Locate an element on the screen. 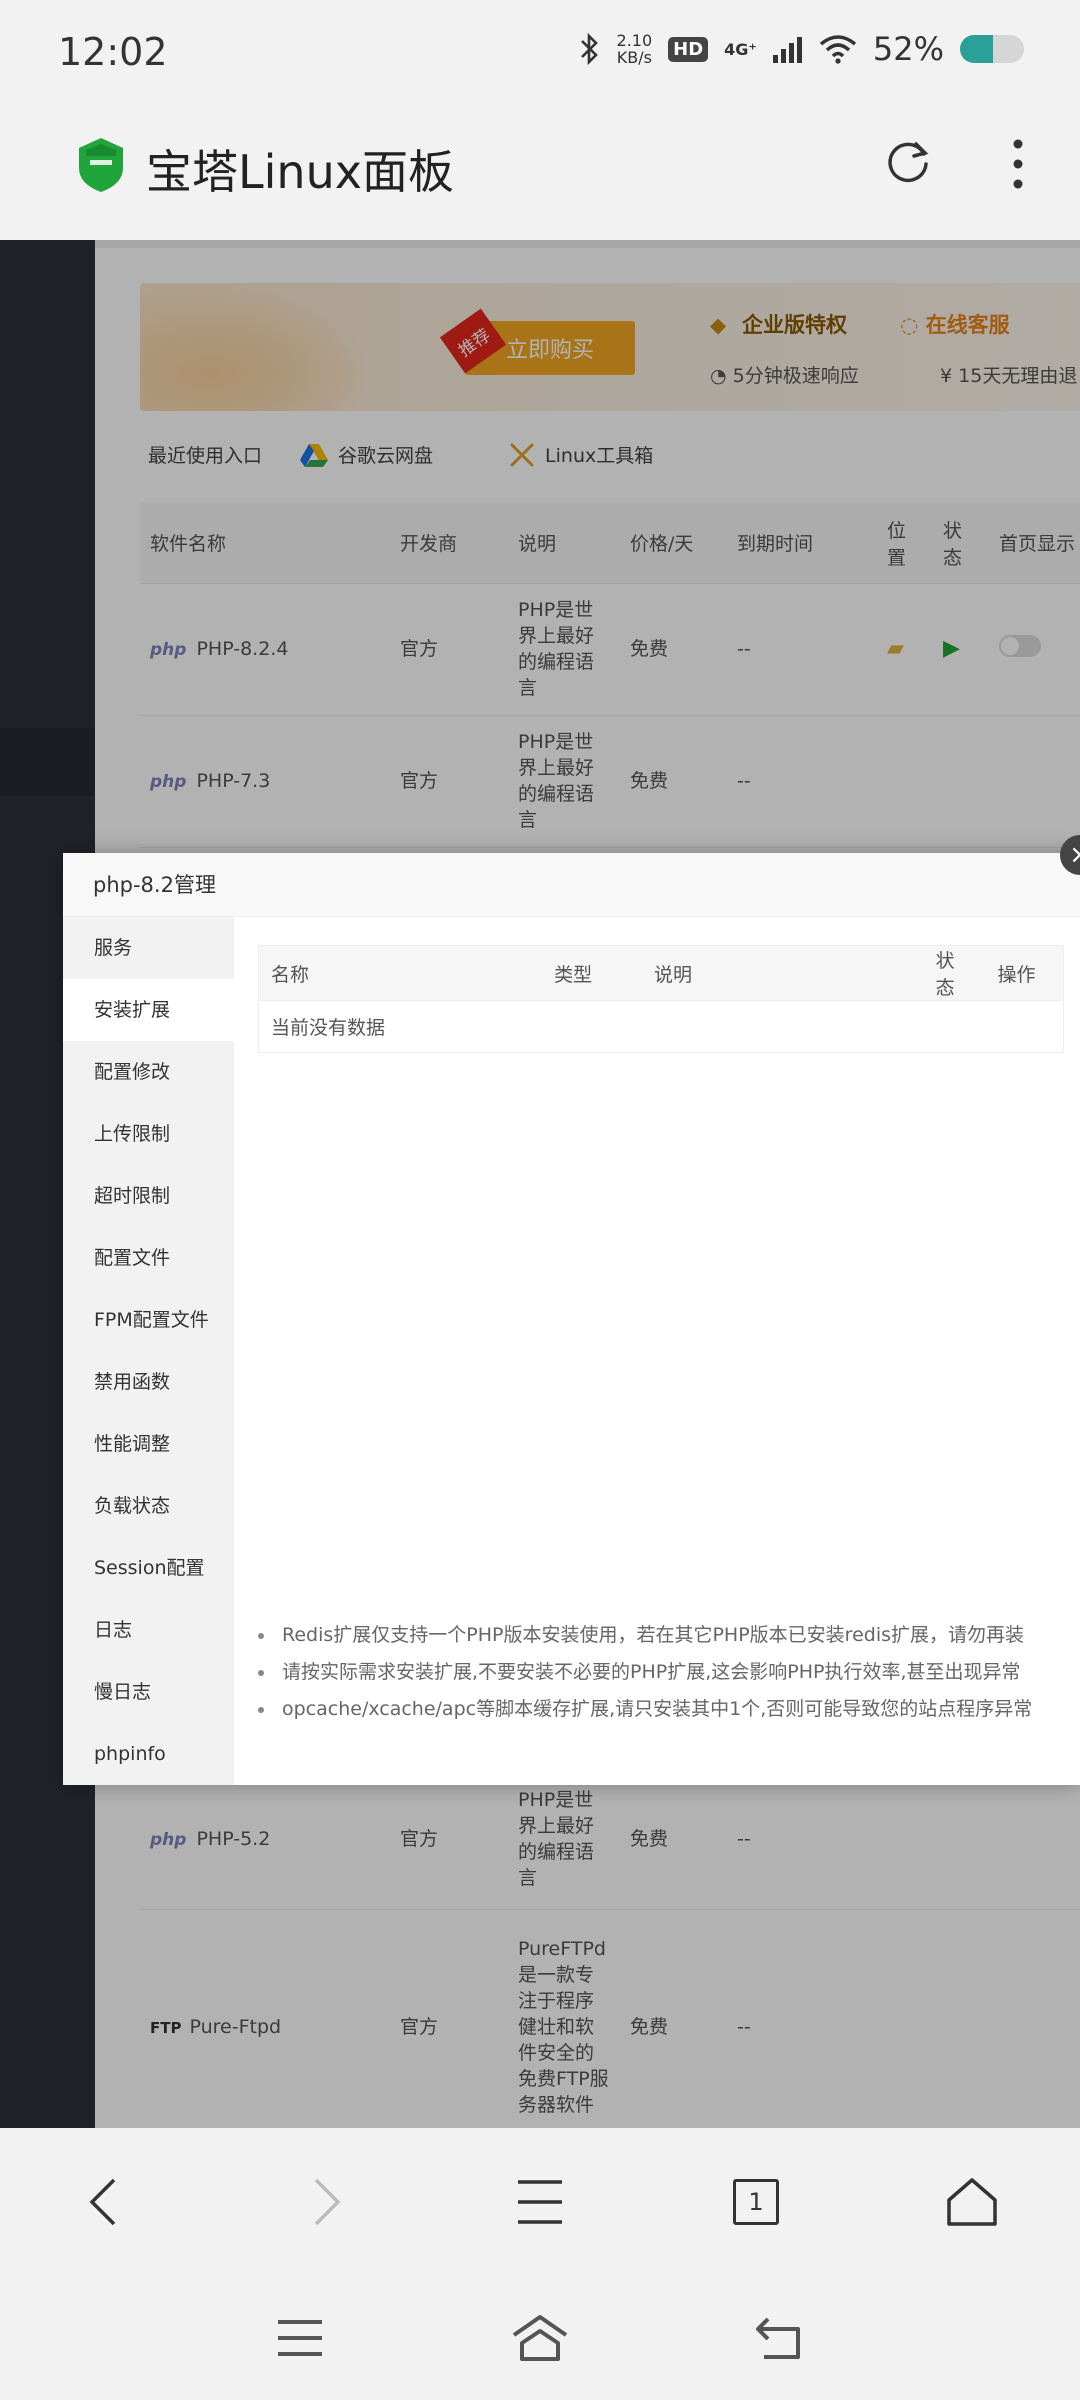 The height and width of the screenshot is (2400, 1080). network-type: 4G⁺ is located at coordinates (740, 49).